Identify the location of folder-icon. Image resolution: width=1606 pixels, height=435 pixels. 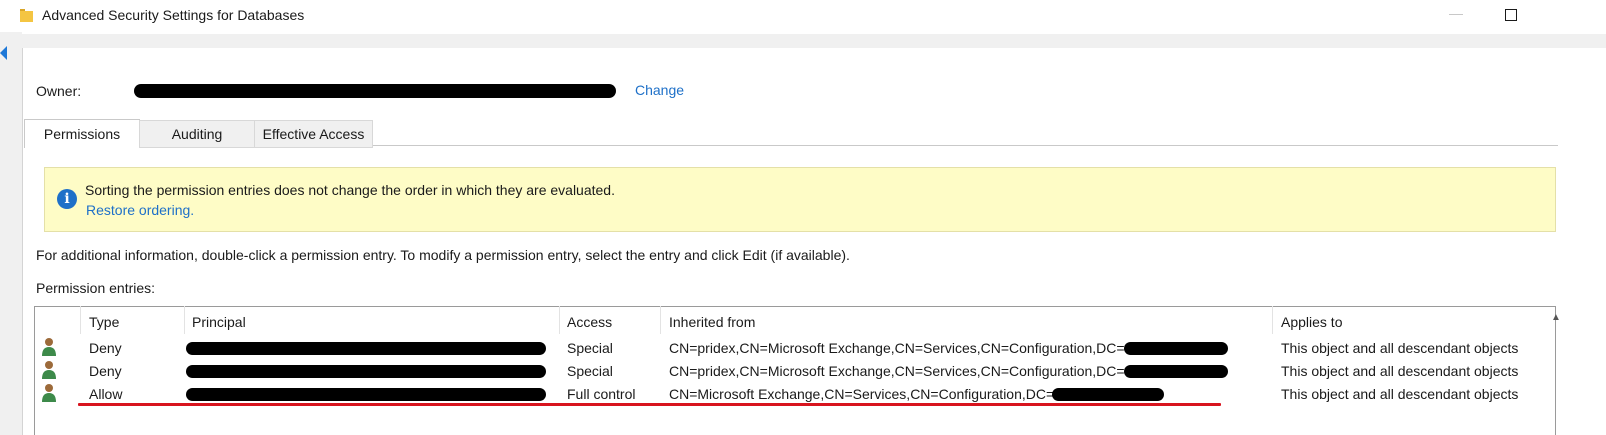
(26, 15).